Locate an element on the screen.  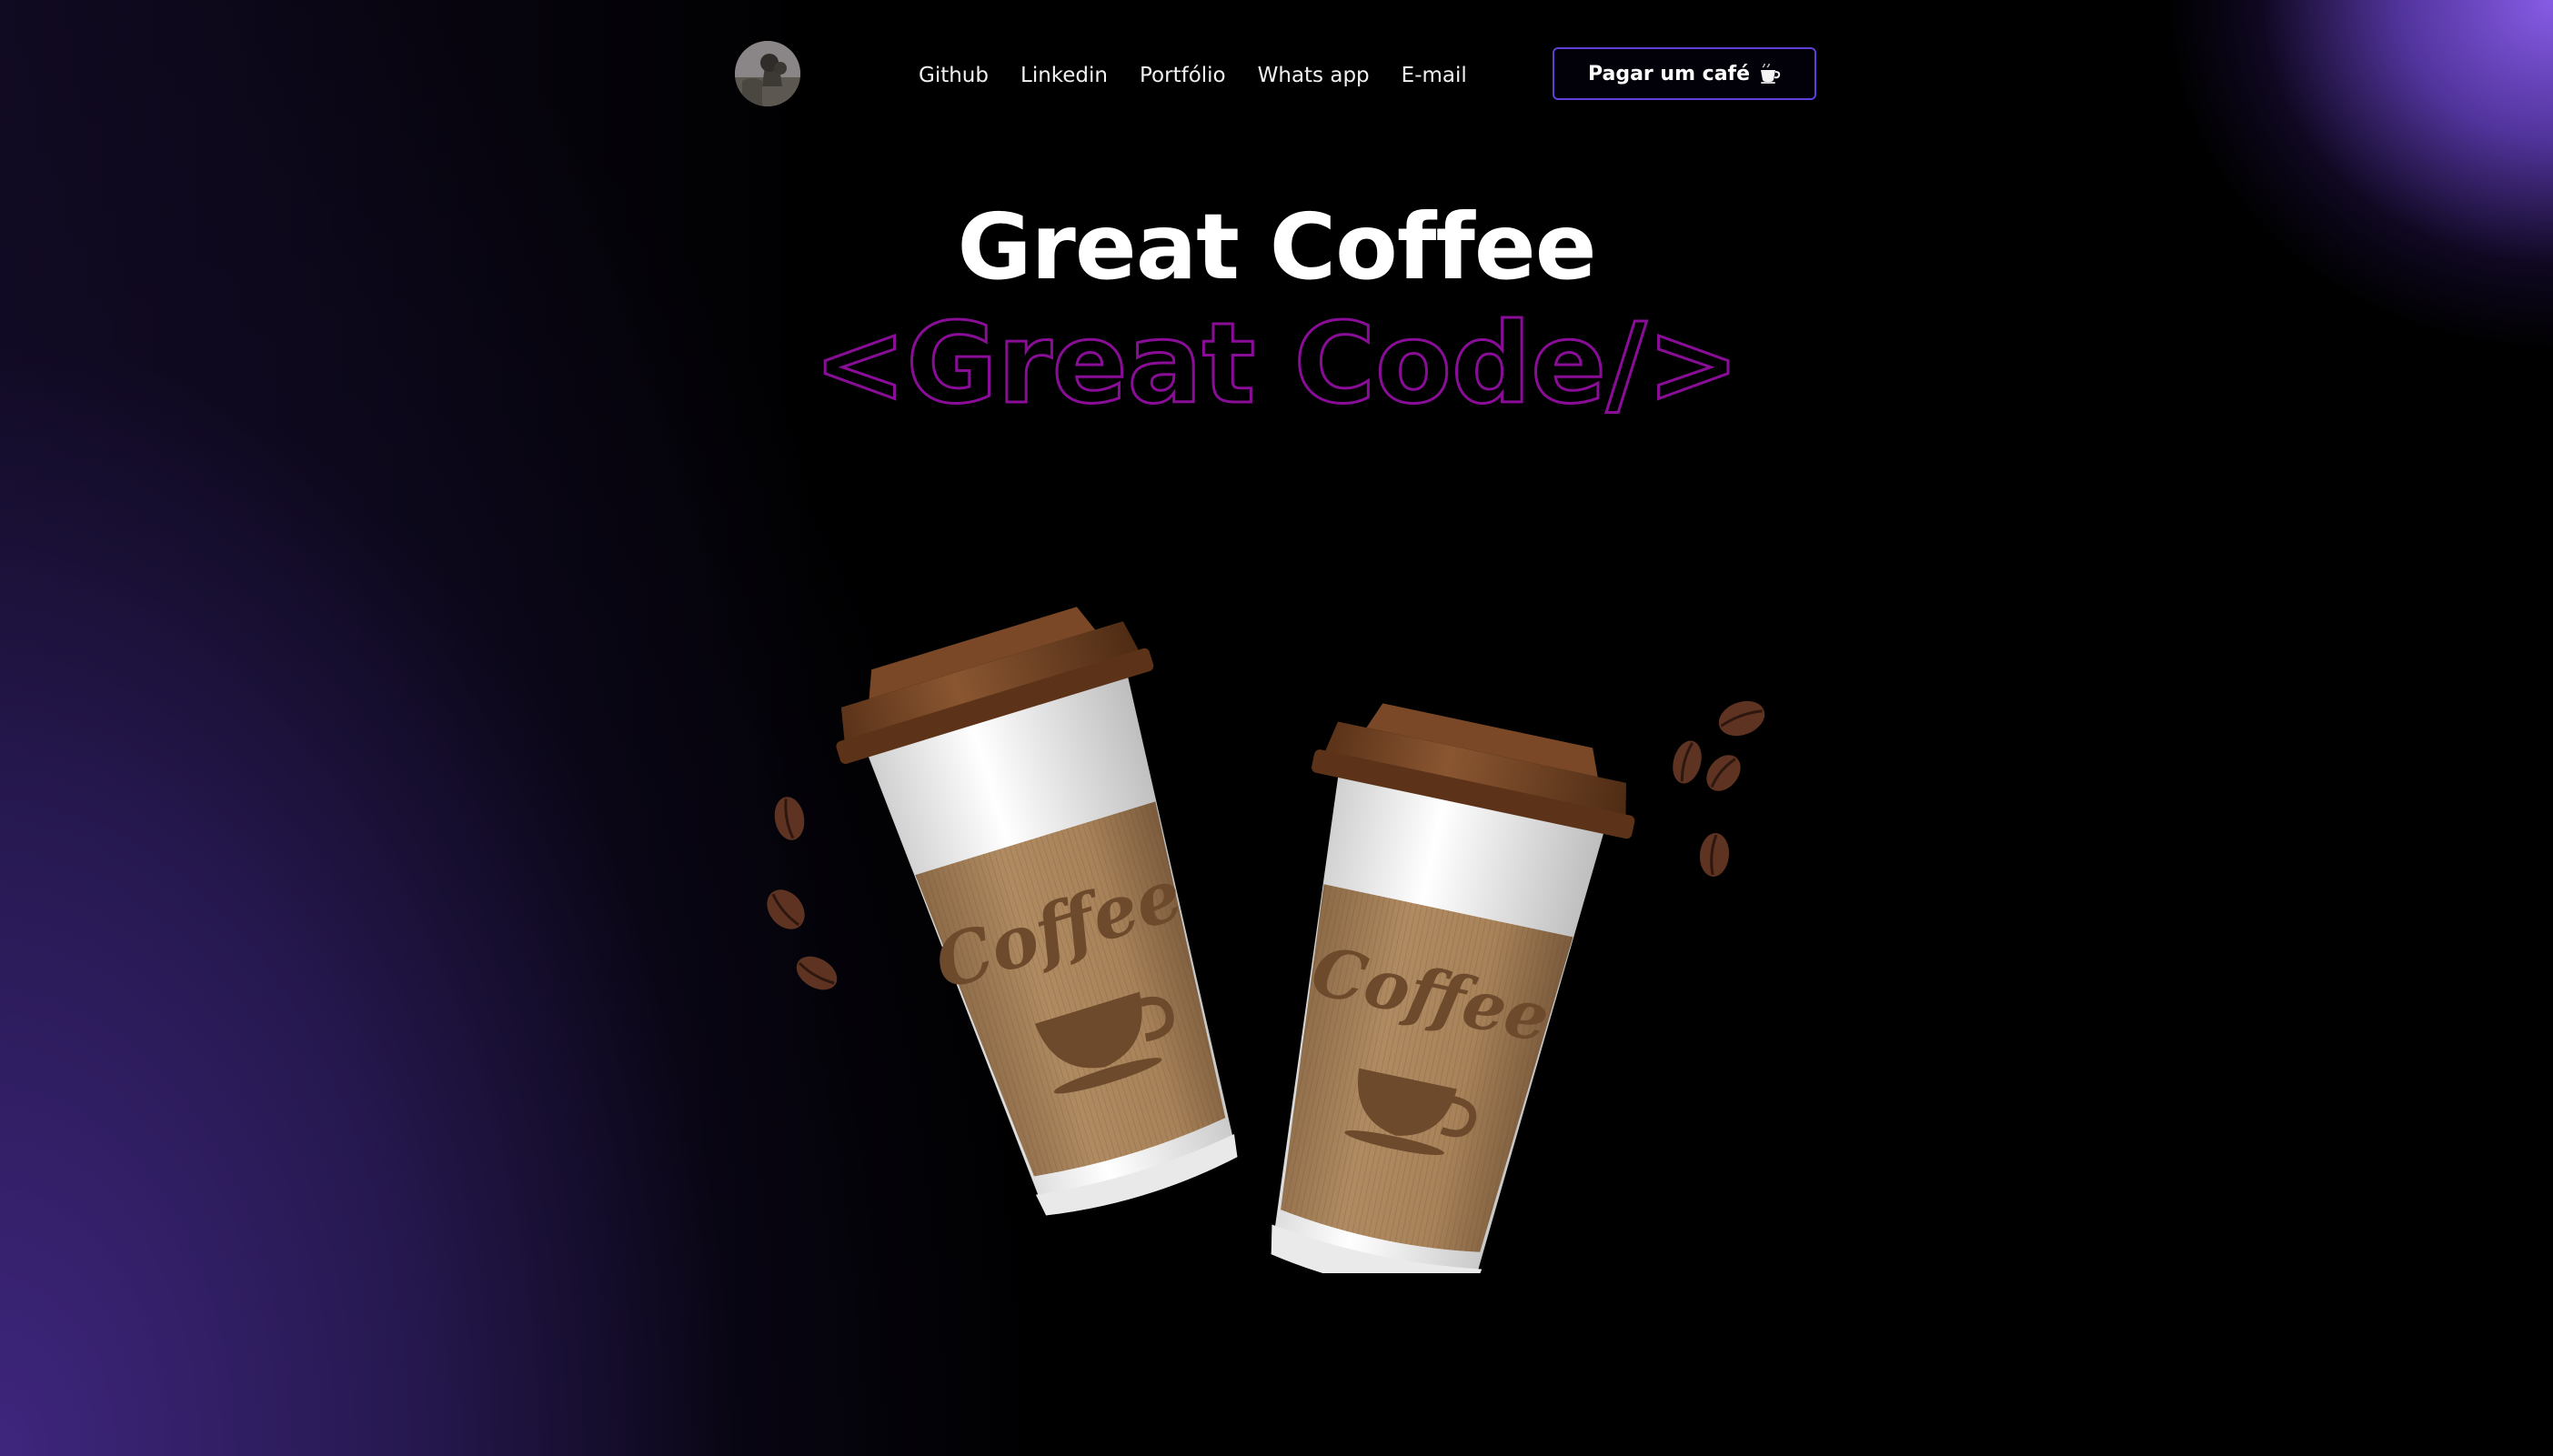
nav-link-whatsapp: Whats app is located at coordinates (1314, 76).